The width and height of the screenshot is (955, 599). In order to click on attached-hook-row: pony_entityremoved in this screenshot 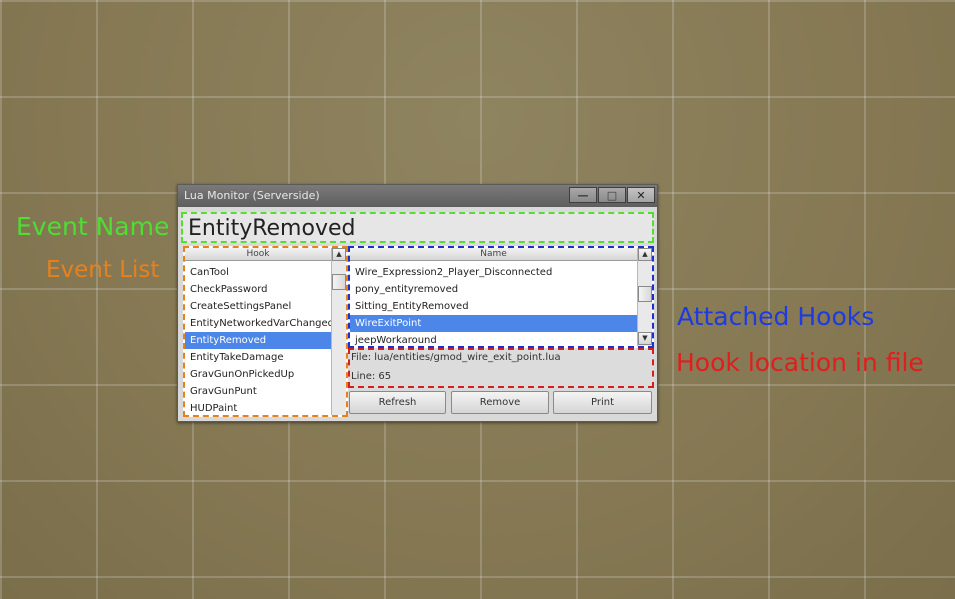, I will do `click(493, 289)`.